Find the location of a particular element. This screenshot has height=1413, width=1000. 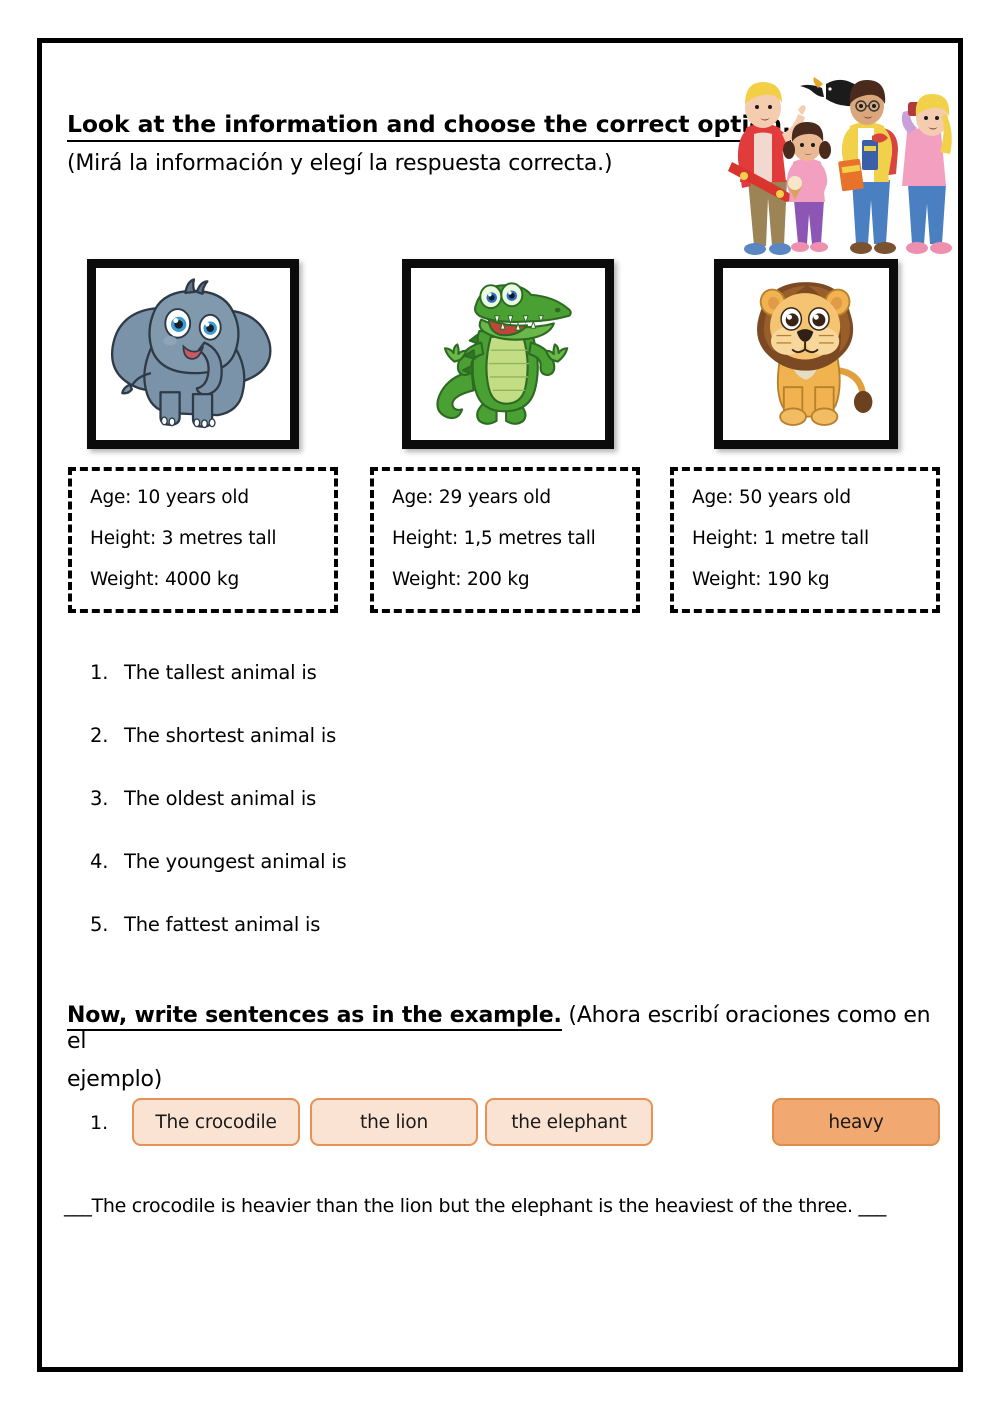

section2-heading-english: Now, write sentences as in the example. is located at coordinates (314, 1017).